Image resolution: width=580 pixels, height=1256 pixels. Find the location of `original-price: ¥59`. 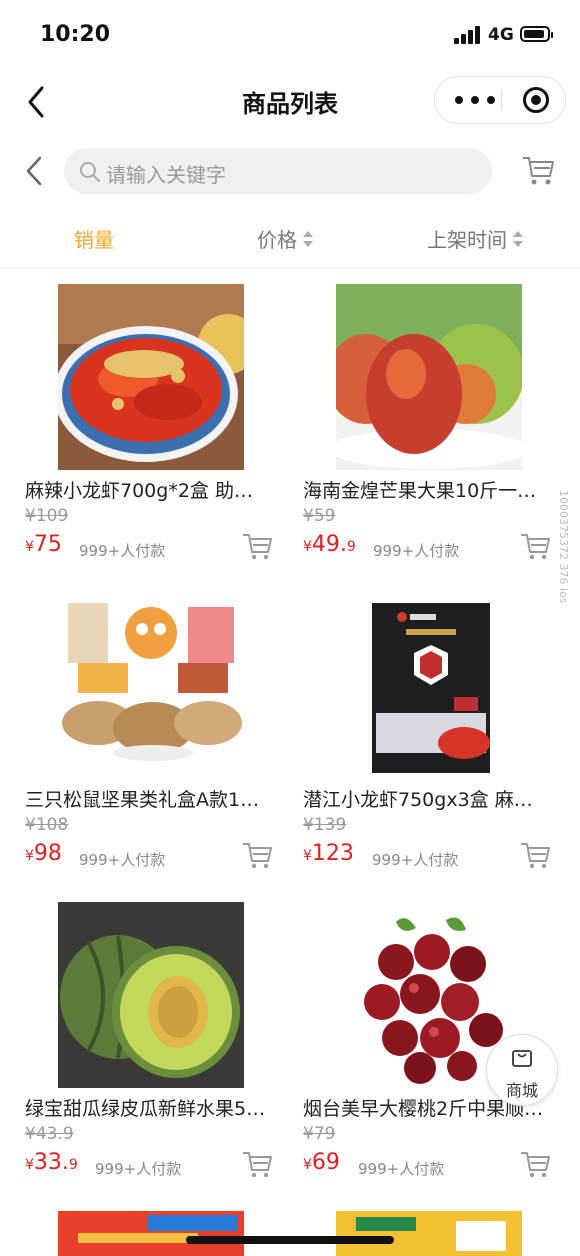

original-price: ¥59 is located at coordinates (319, 516).